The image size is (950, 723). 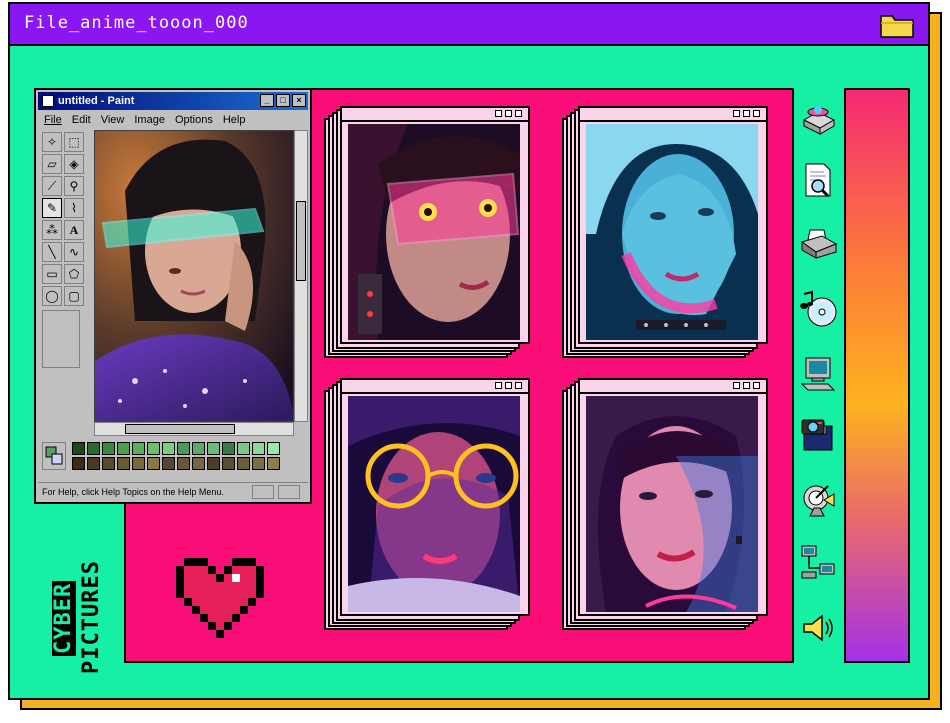 I want to click on brush-icon: ⌇, so click(x=74, y=208).